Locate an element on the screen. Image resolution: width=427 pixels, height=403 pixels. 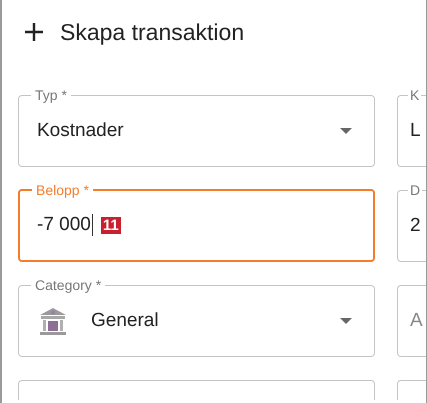
step-marker: 11 is located at coordinates (110, 225).